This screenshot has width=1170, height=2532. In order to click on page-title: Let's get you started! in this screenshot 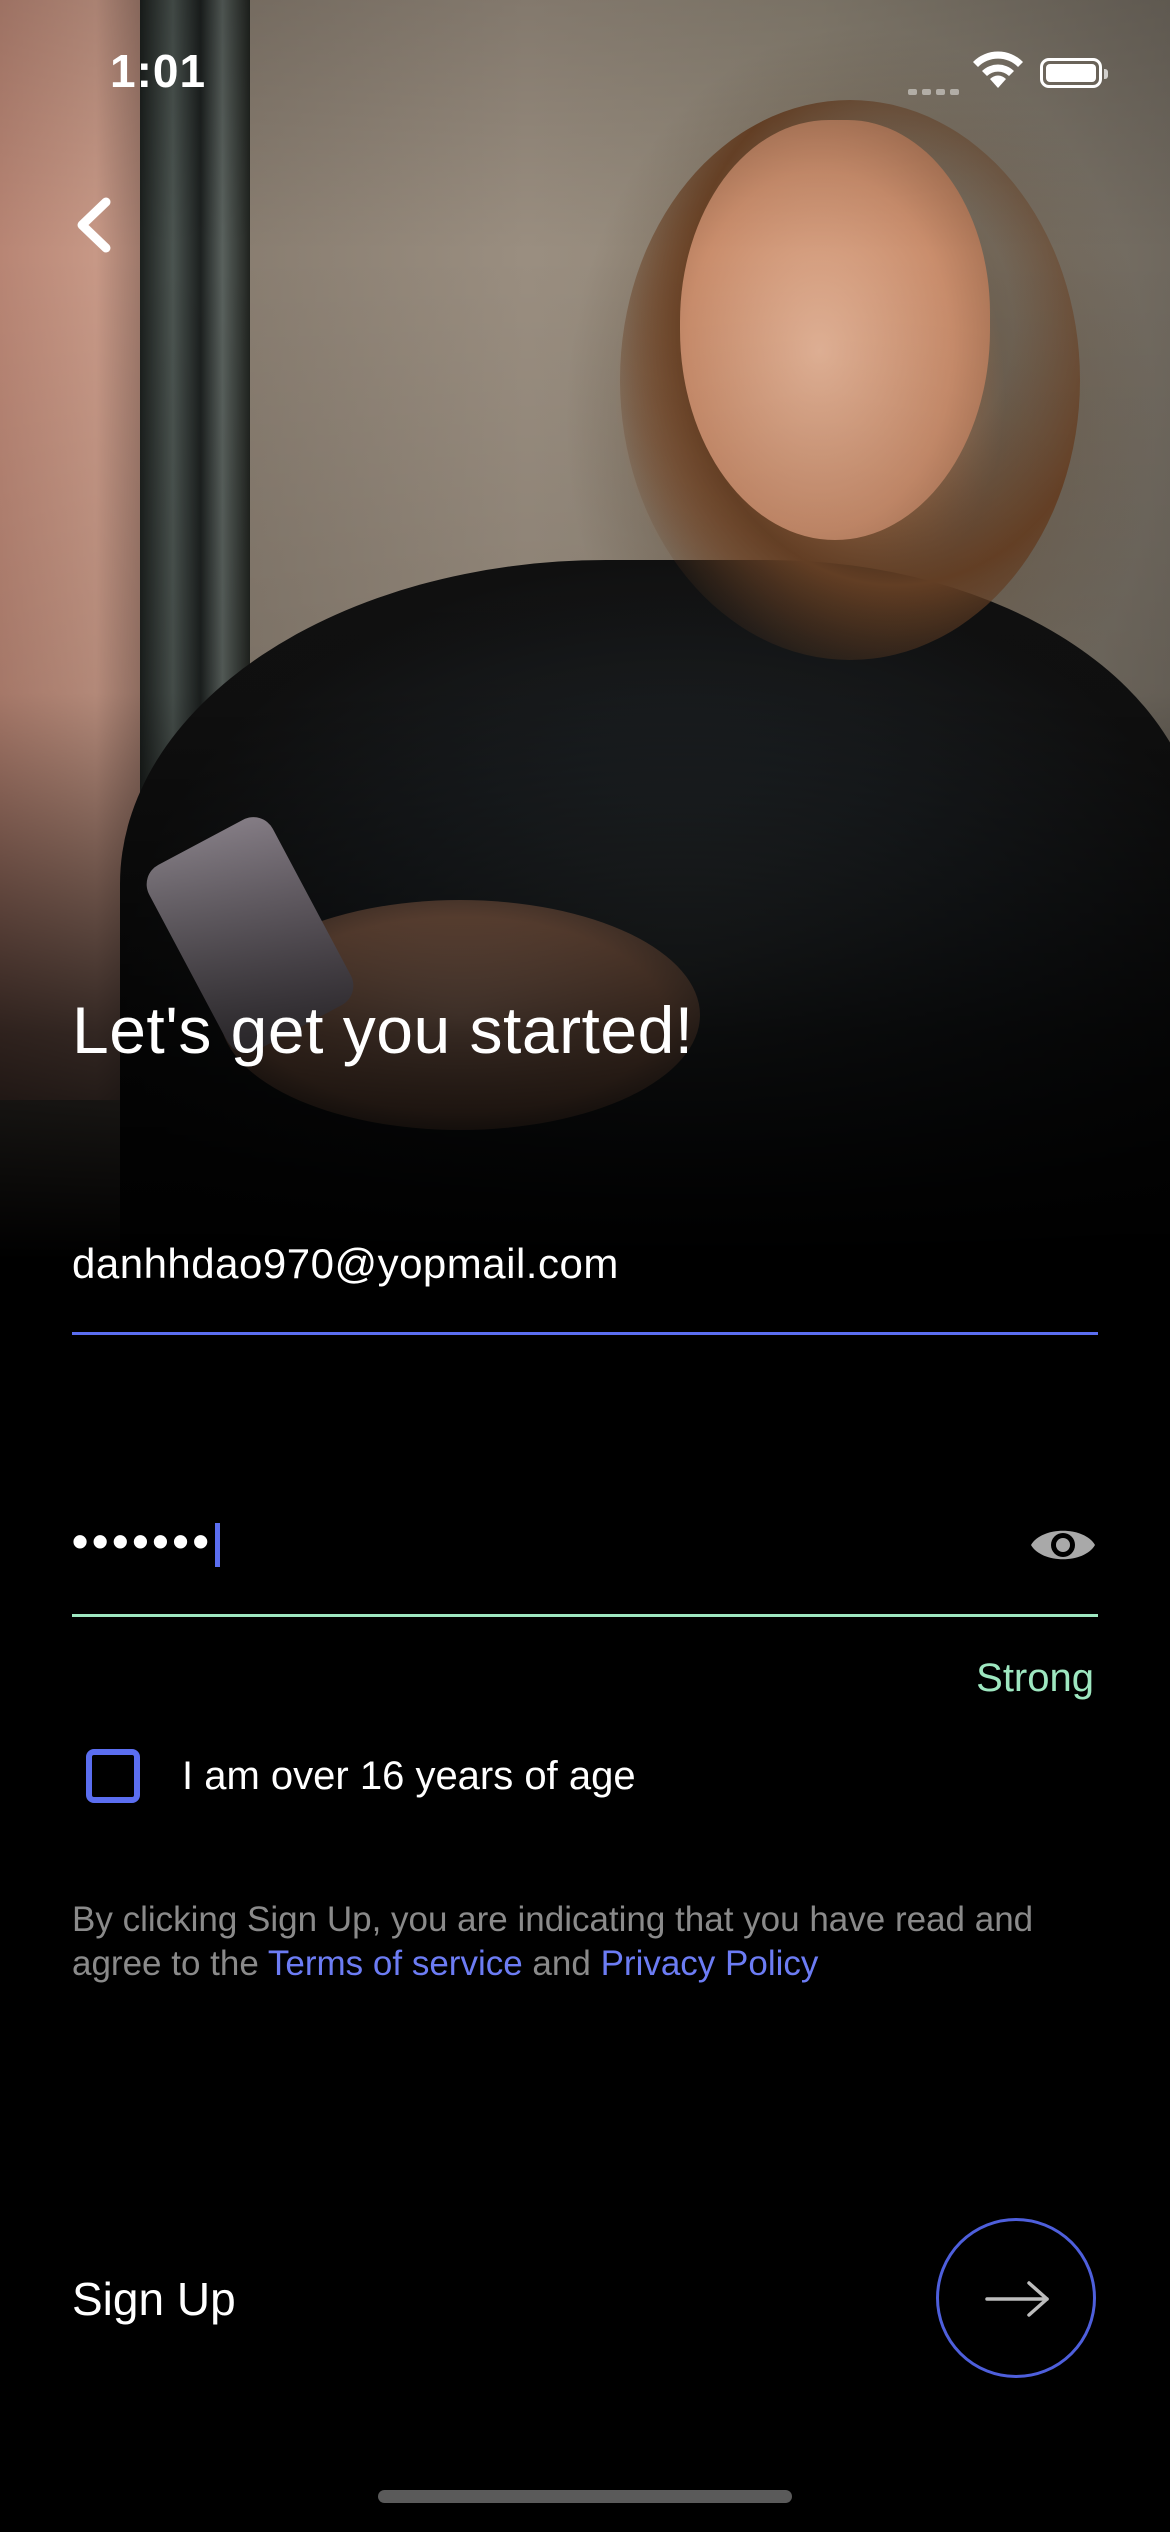, I will do `click(383, 1030)`.